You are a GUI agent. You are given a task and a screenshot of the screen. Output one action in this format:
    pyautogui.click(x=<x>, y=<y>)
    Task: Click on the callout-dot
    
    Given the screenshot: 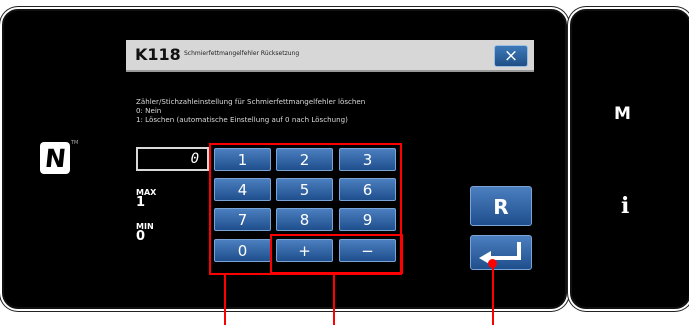 What is the action you would take?
    pyautogui.click(x=492, y=263)
    